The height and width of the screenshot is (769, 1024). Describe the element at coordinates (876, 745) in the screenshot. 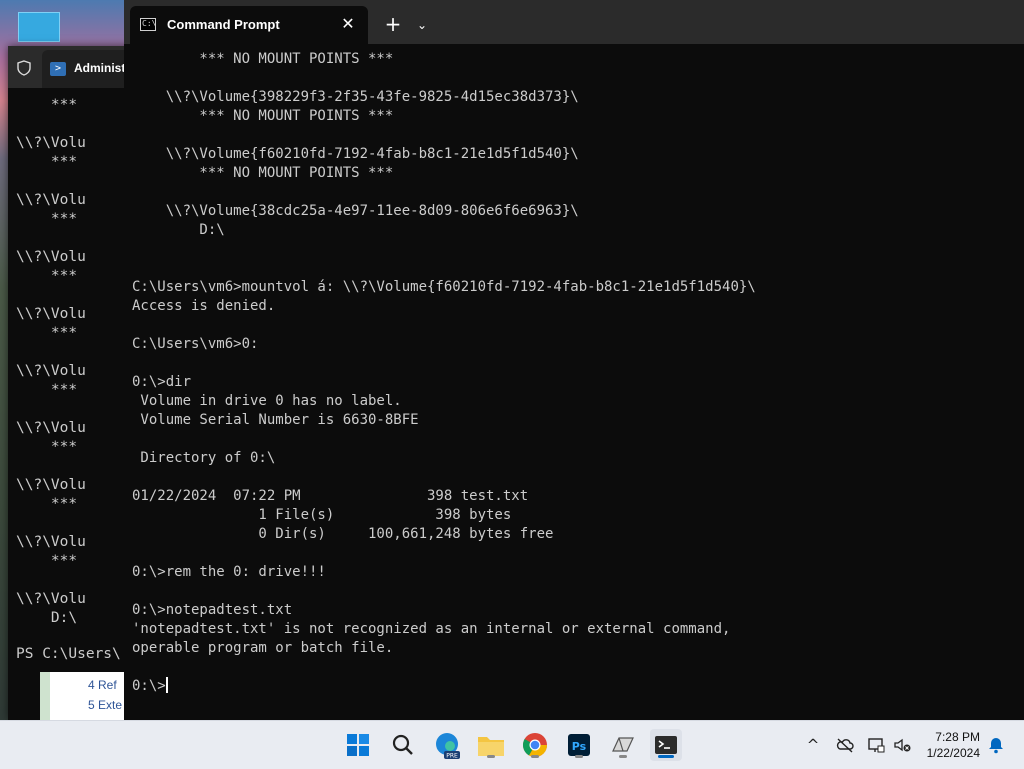

I see `network-icon` at that location.